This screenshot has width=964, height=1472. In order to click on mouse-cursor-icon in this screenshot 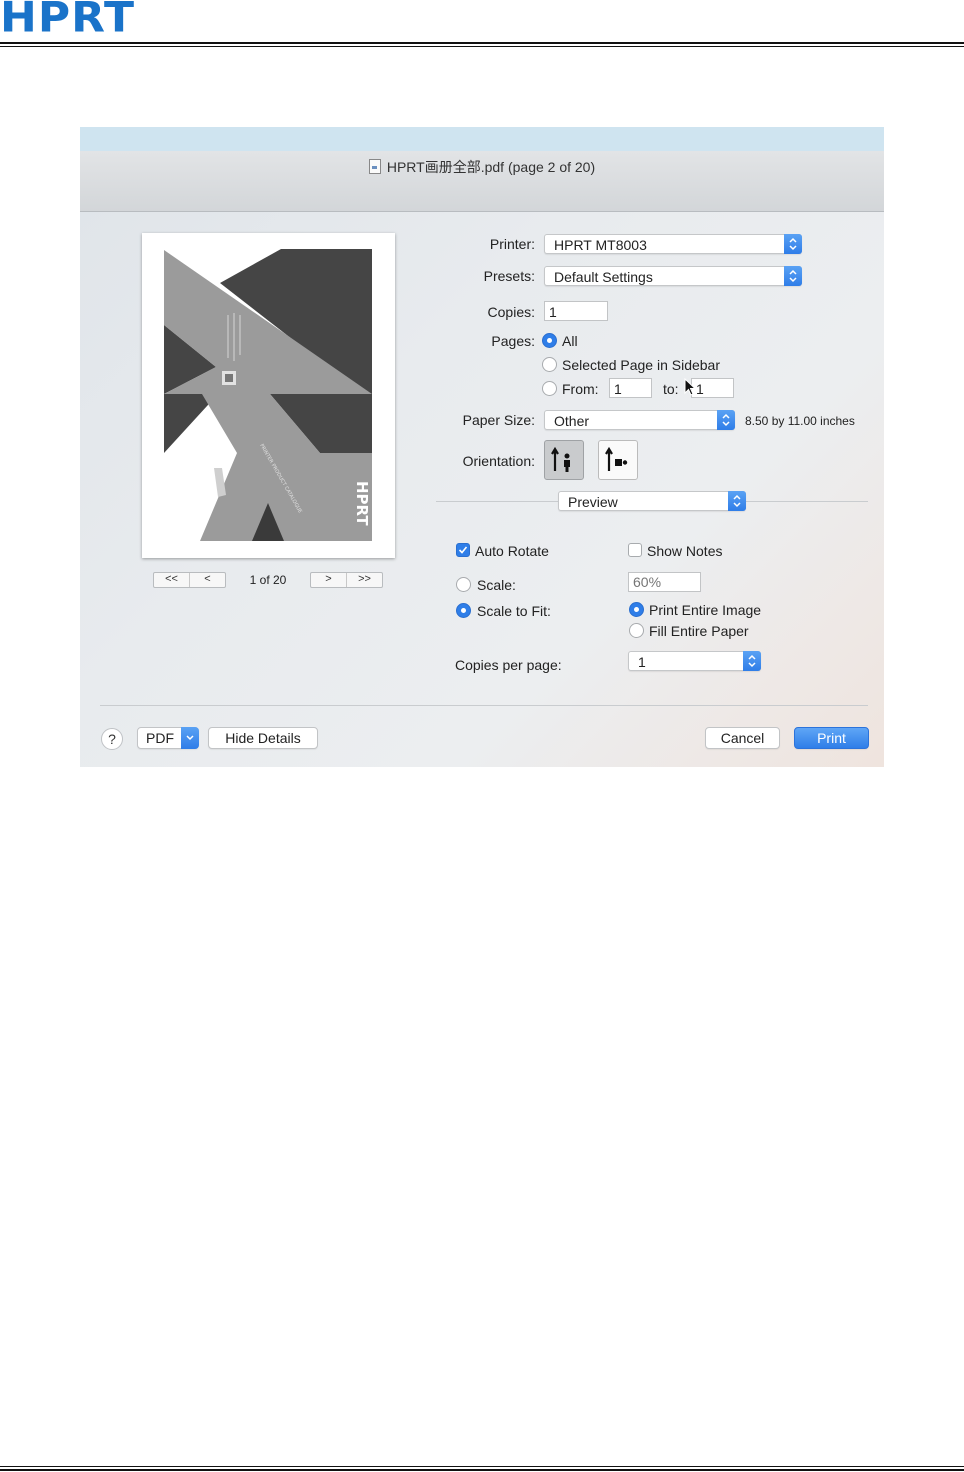, I will do `click(690, 387)`.